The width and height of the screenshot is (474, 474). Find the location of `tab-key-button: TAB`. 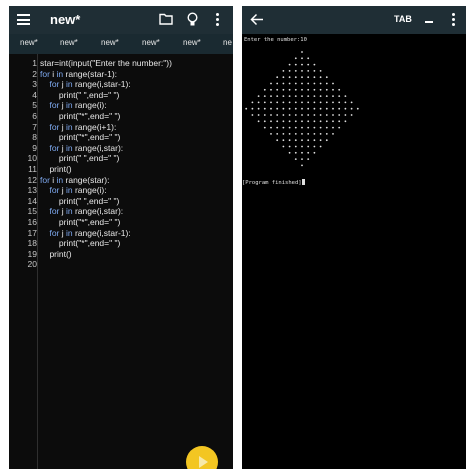

tab-key-button: TAB is located at coordinates (403, 19).